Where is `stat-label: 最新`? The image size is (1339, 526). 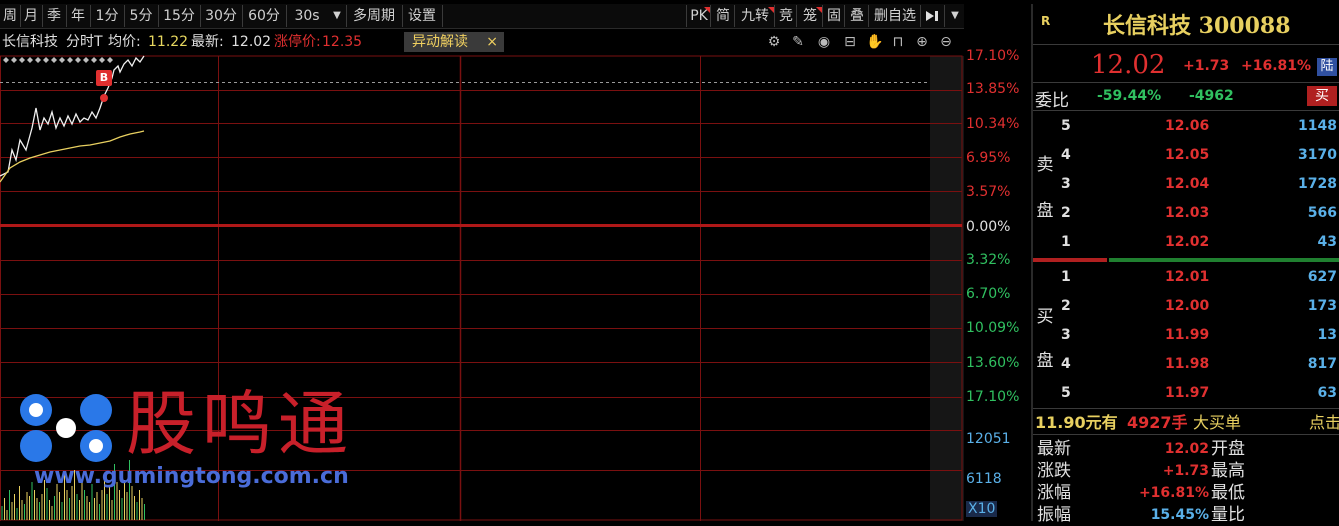 stat-label: 最新 is located at coordinates (1054, 449).